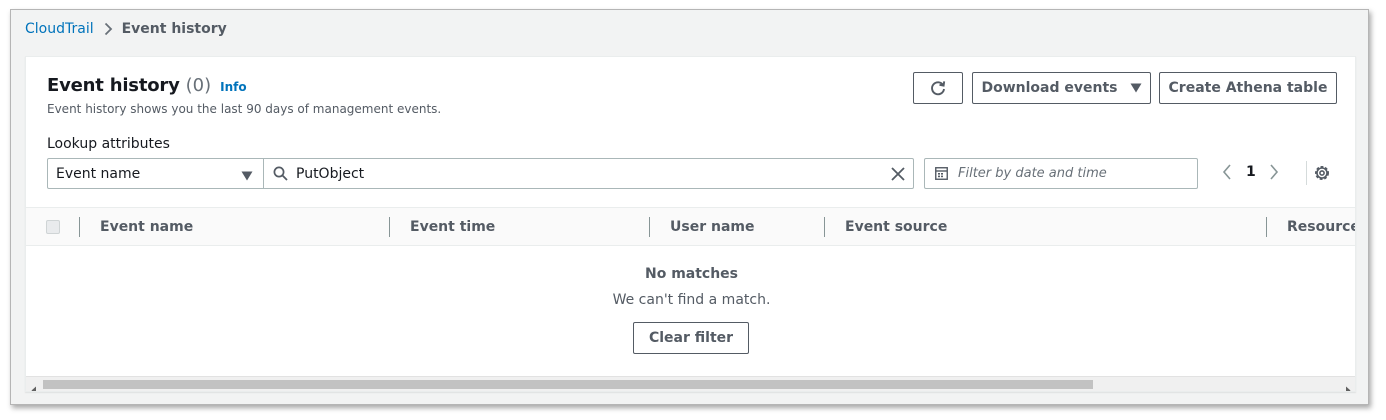 This screenshot has width=1386, height=420. Describe the element at coordinates (1348, 385) in the screenshot. I see `scroll-right-icon` at that location.